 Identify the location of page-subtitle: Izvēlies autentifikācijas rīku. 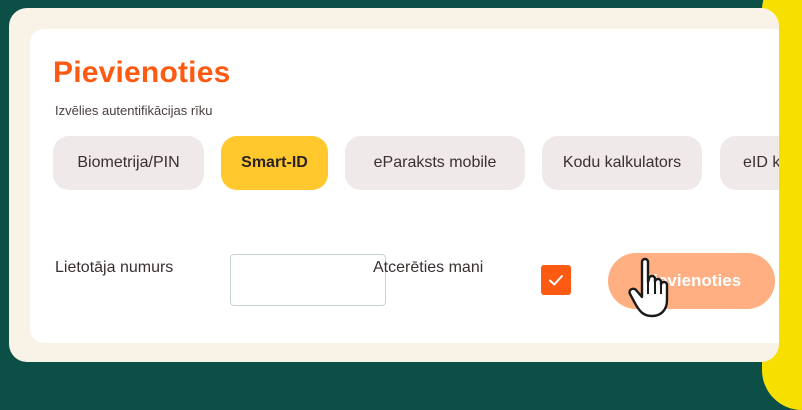
(134, 110).